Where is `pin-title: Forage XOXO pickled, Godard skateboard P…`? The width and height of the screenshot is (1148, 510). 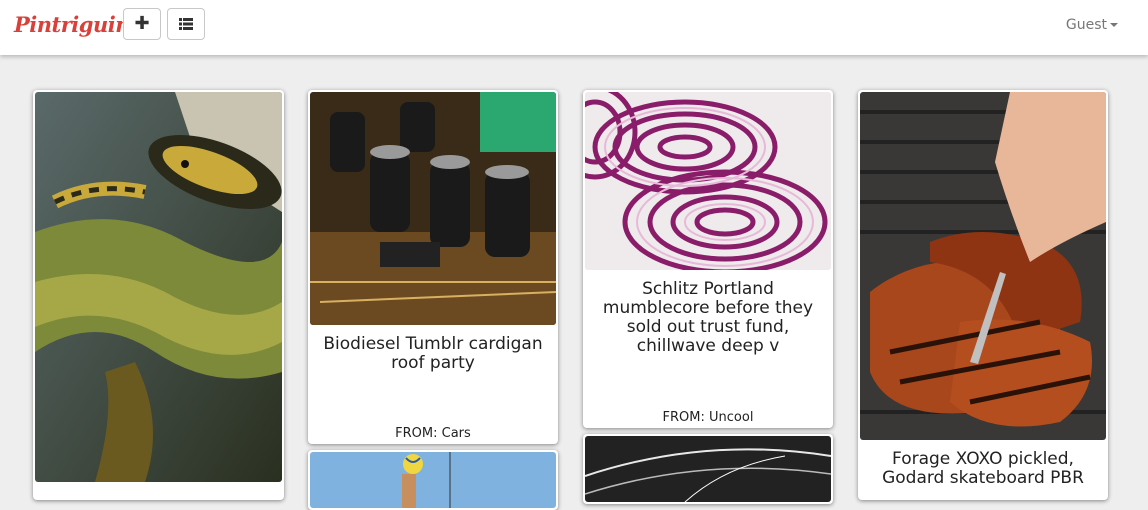 pin-title: Forage XOXO pickled, Godard skateboard P… is located at coordinates (983, 469).